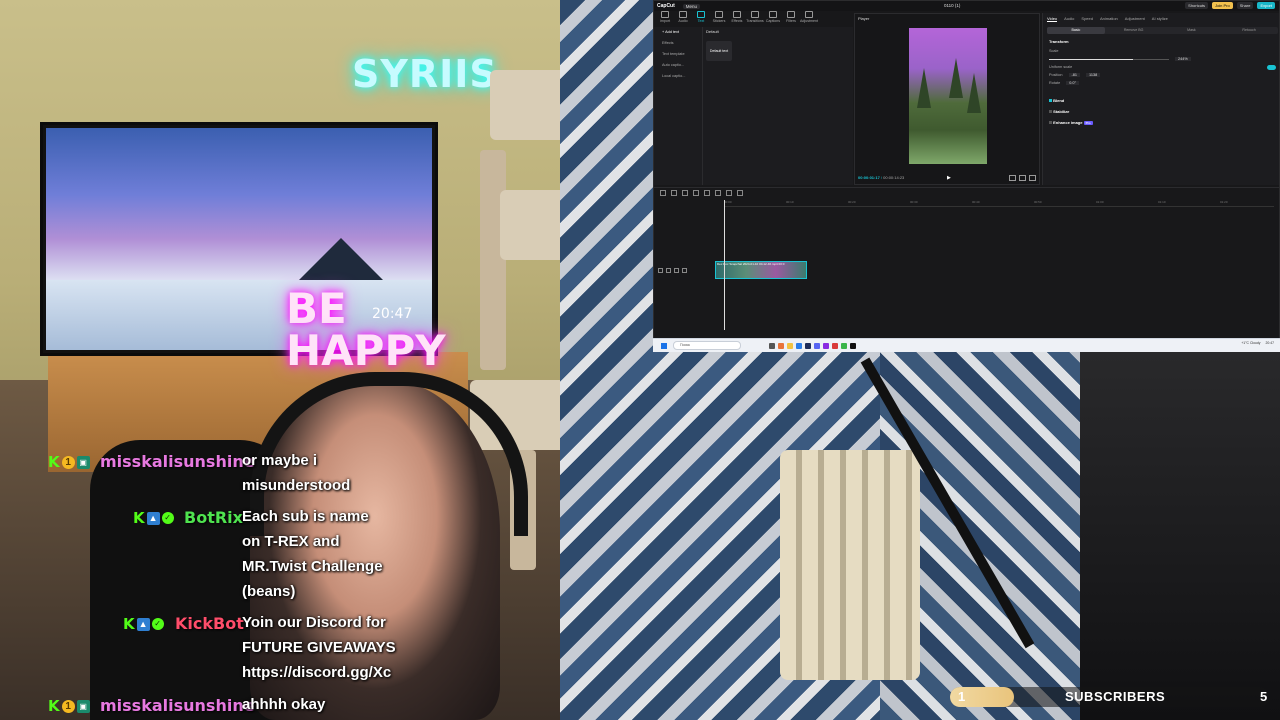  What do you see at coordinates (772, 345) in the screenshot?
I see `task-view-icon` at bounding box center [772, 345].